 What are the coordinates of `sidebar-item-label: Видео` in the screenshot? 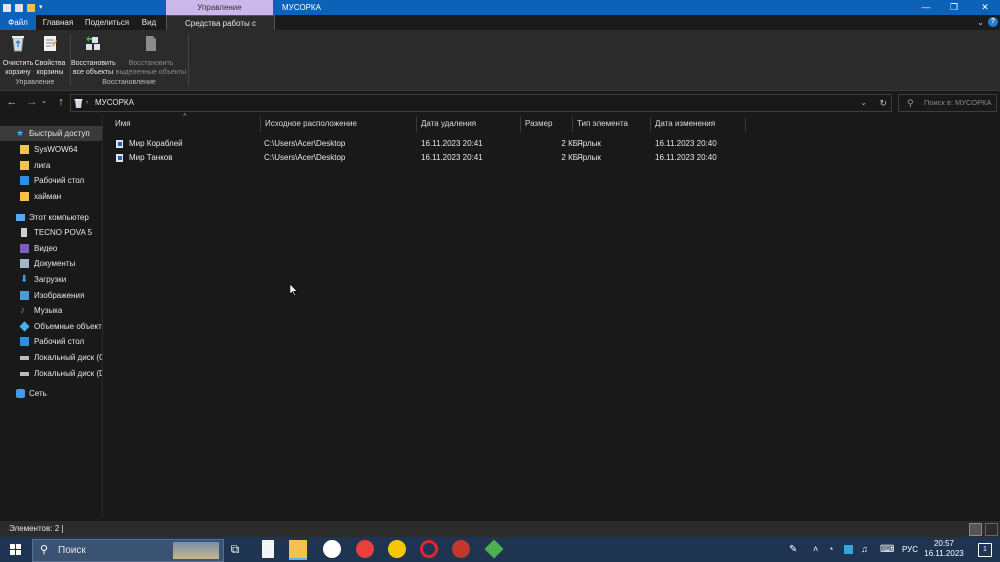 It's located at (46, 248).